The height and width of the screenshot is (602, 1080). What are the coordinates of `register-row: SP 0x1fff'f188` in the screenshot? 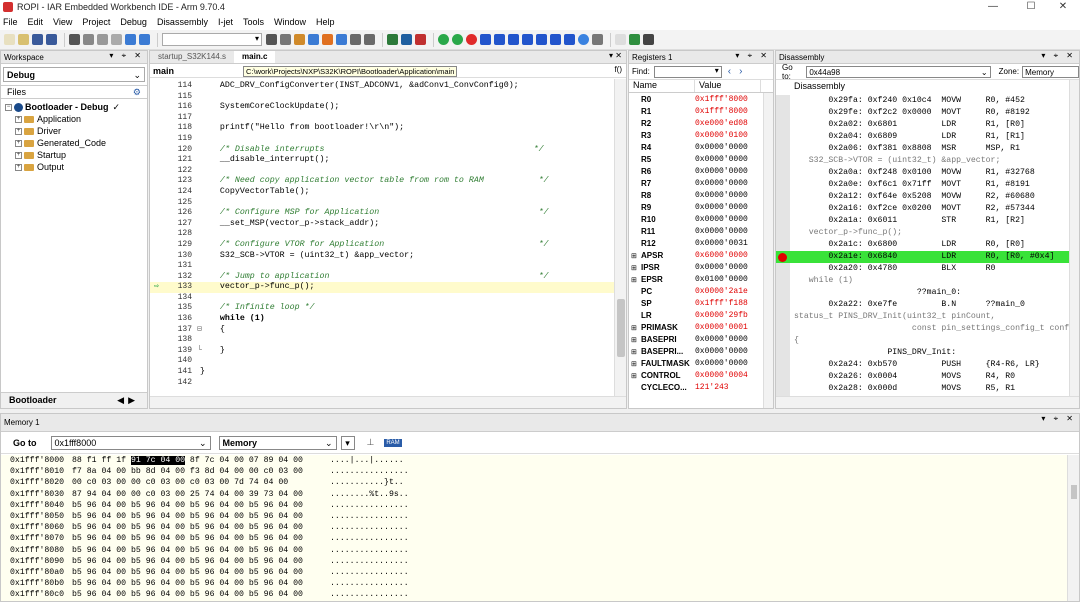 It's located at (701, 303).